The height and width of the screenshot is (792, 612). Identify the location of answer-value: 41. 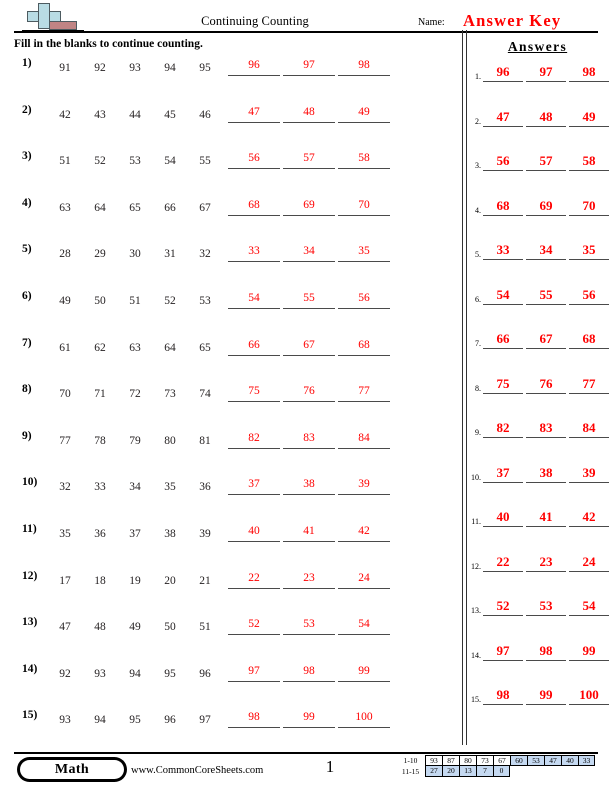
(309, 530).